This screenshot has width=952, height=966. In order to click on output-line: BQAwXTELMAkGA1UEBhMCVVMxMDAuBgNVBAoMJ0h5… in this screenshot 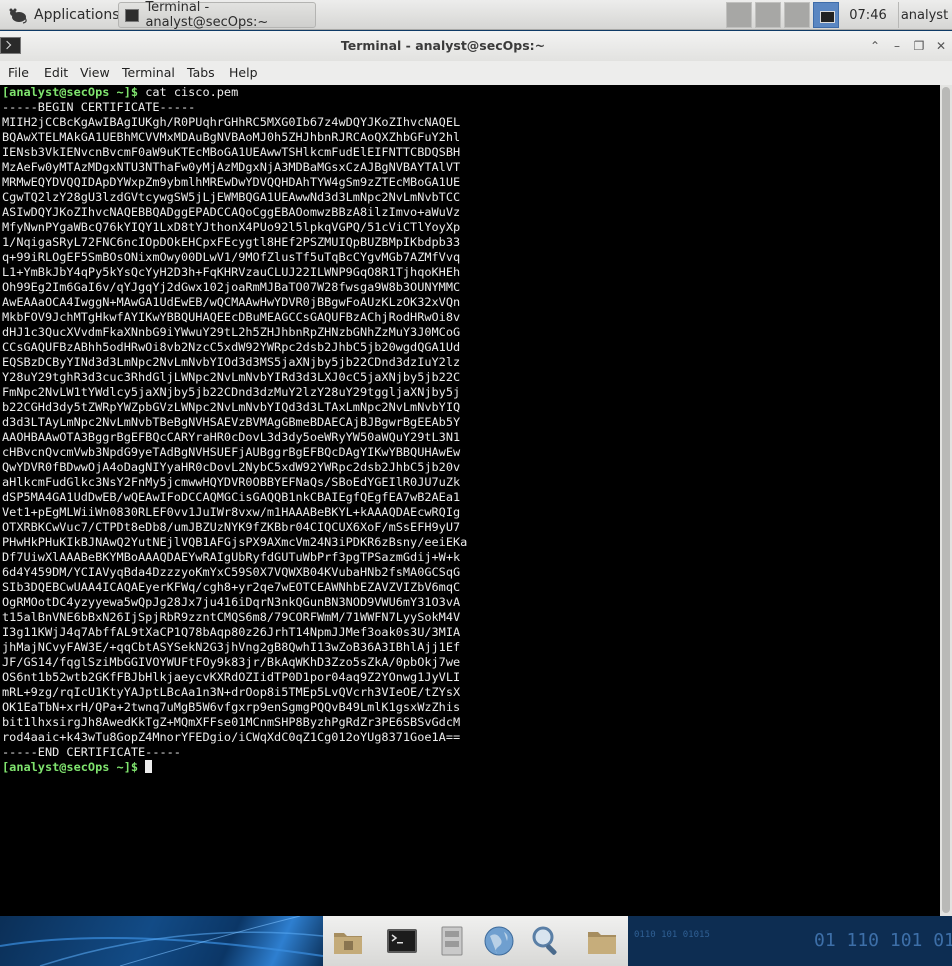, I will do `click(231, 137)`.